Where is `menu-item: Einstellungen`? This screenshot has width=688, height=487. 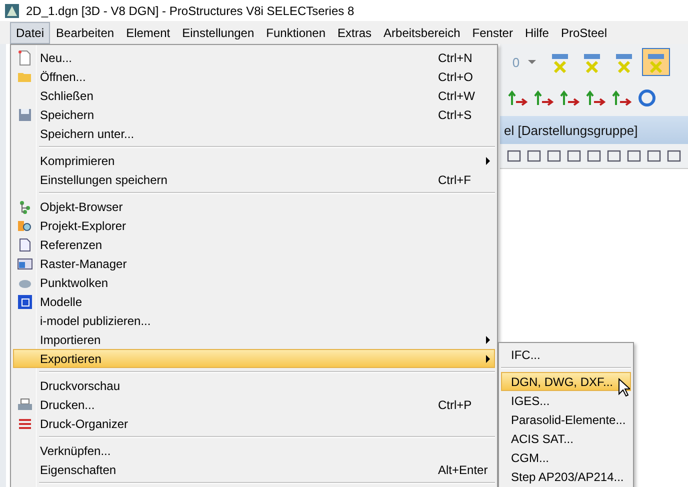
menu-item: Einstellungen is located at coordinates (218, 33).